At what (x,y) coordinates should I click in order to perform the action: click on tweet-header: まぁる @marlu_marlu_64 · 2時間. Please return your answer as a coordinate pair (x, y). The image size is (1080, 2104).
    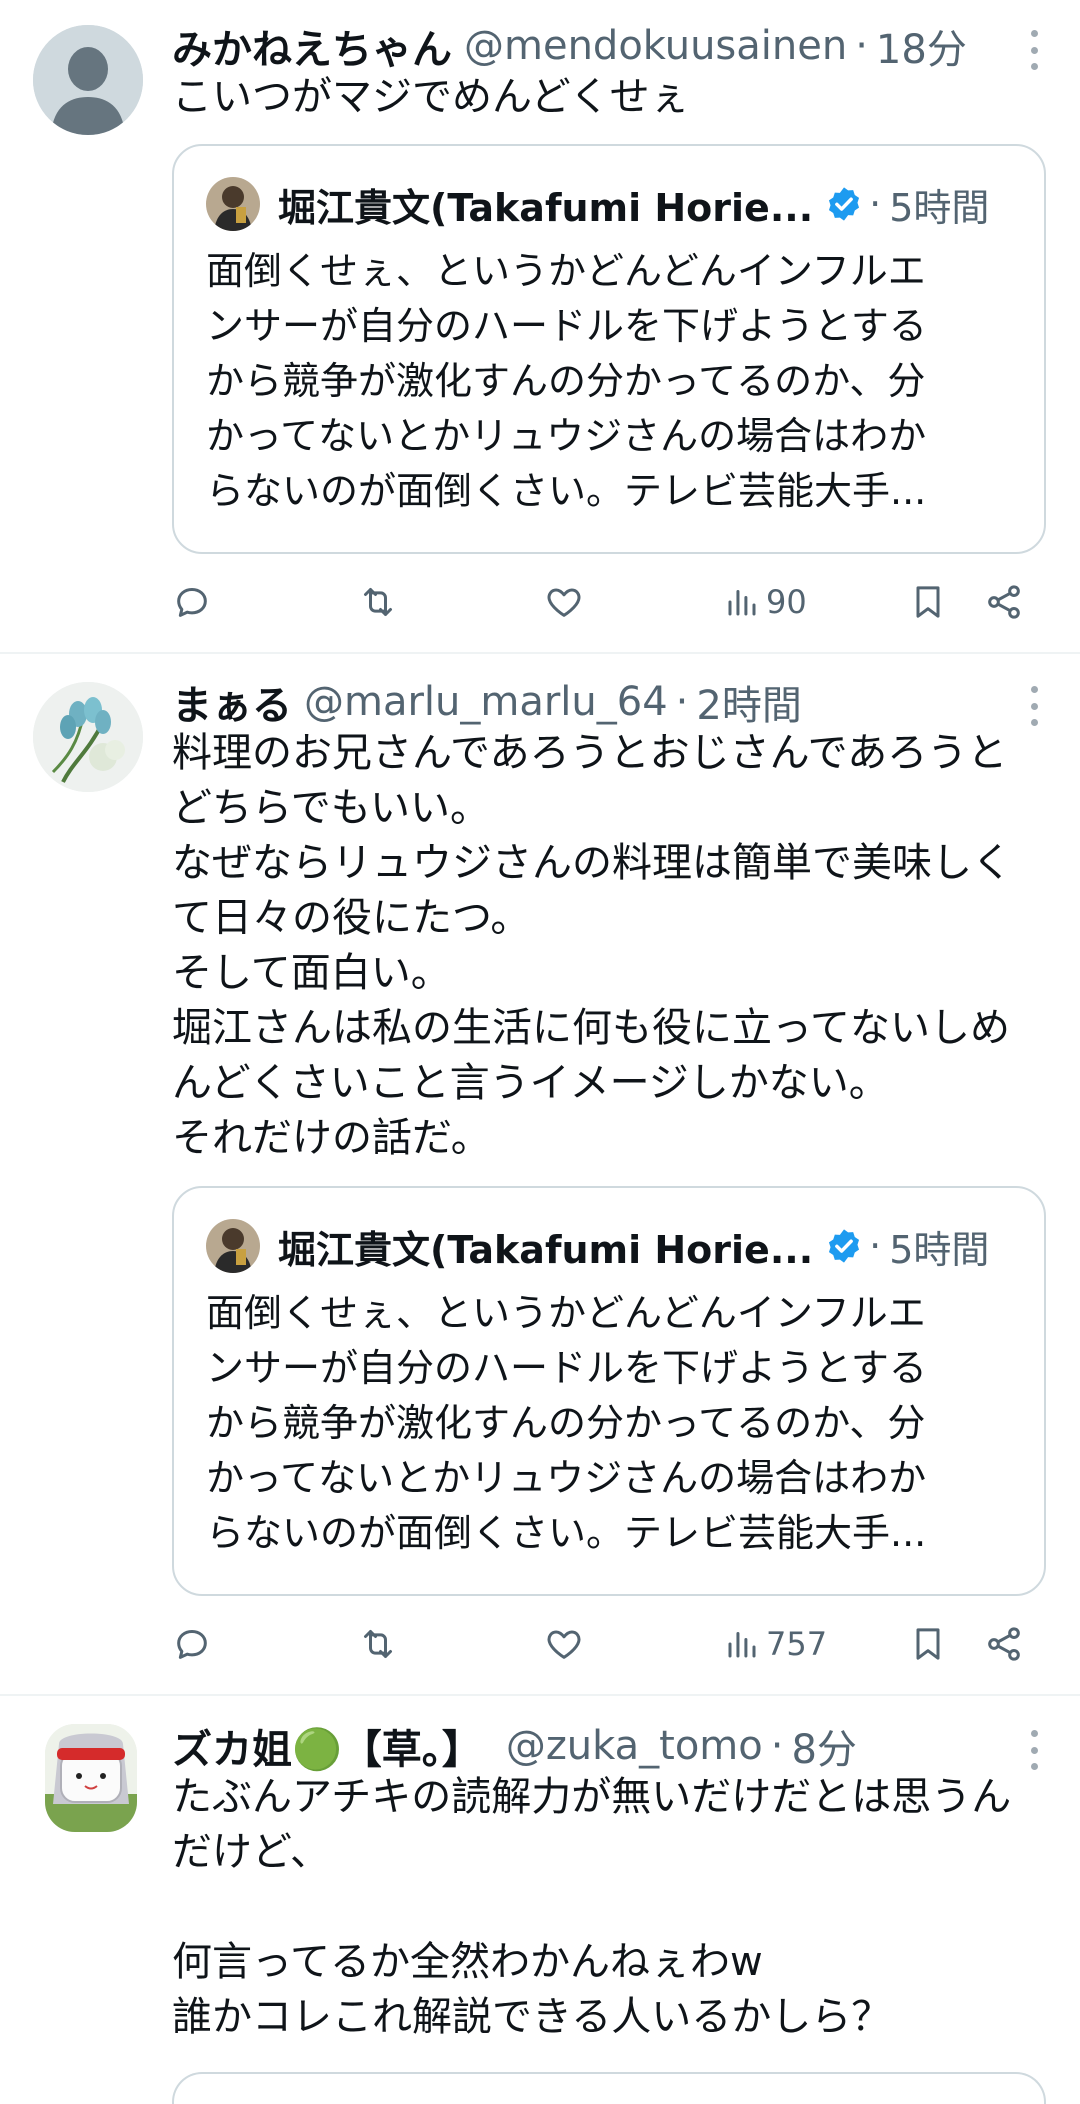
    Looking at the image, I should click on (591, 702).